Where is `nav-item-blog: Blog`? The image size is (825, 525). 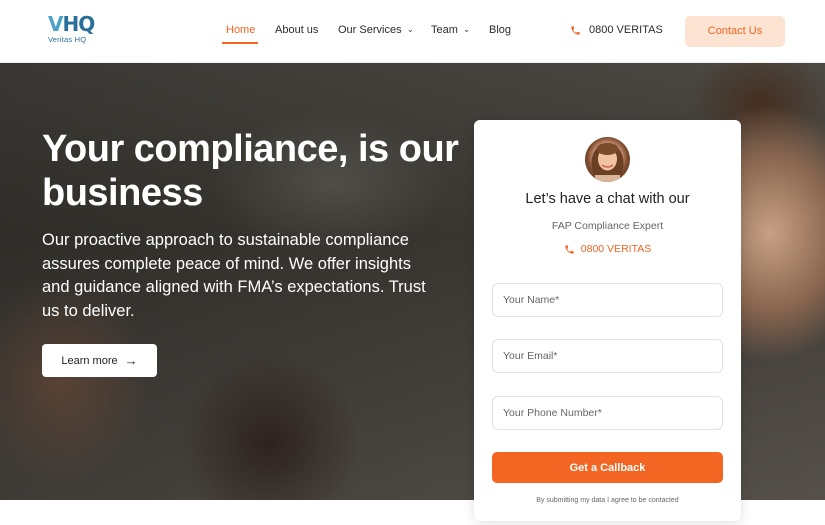
nav-item-blog: Blog is located at coordinates (500, 30).